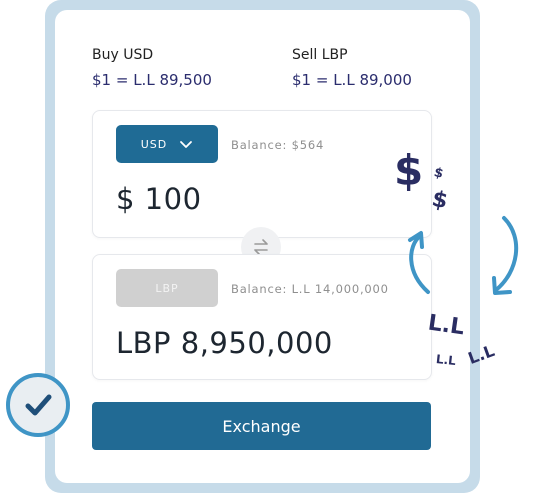 This screenshot has width=548, height=493. Describe the element at coordinates (320, 55) in the screenshot. I see `sell-rate-label: Sell LBP` at that location.